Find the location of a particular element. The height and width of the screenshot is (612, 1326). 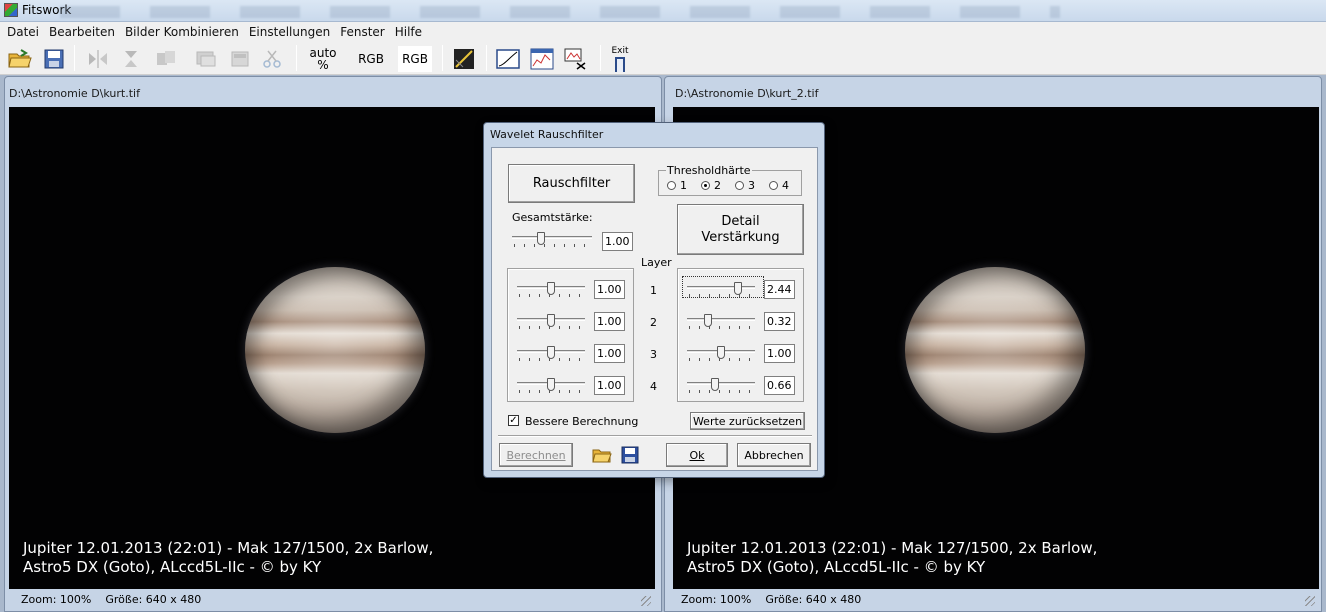

noise-layer-3-value: 1.00 is located at coordinates (609, 353).